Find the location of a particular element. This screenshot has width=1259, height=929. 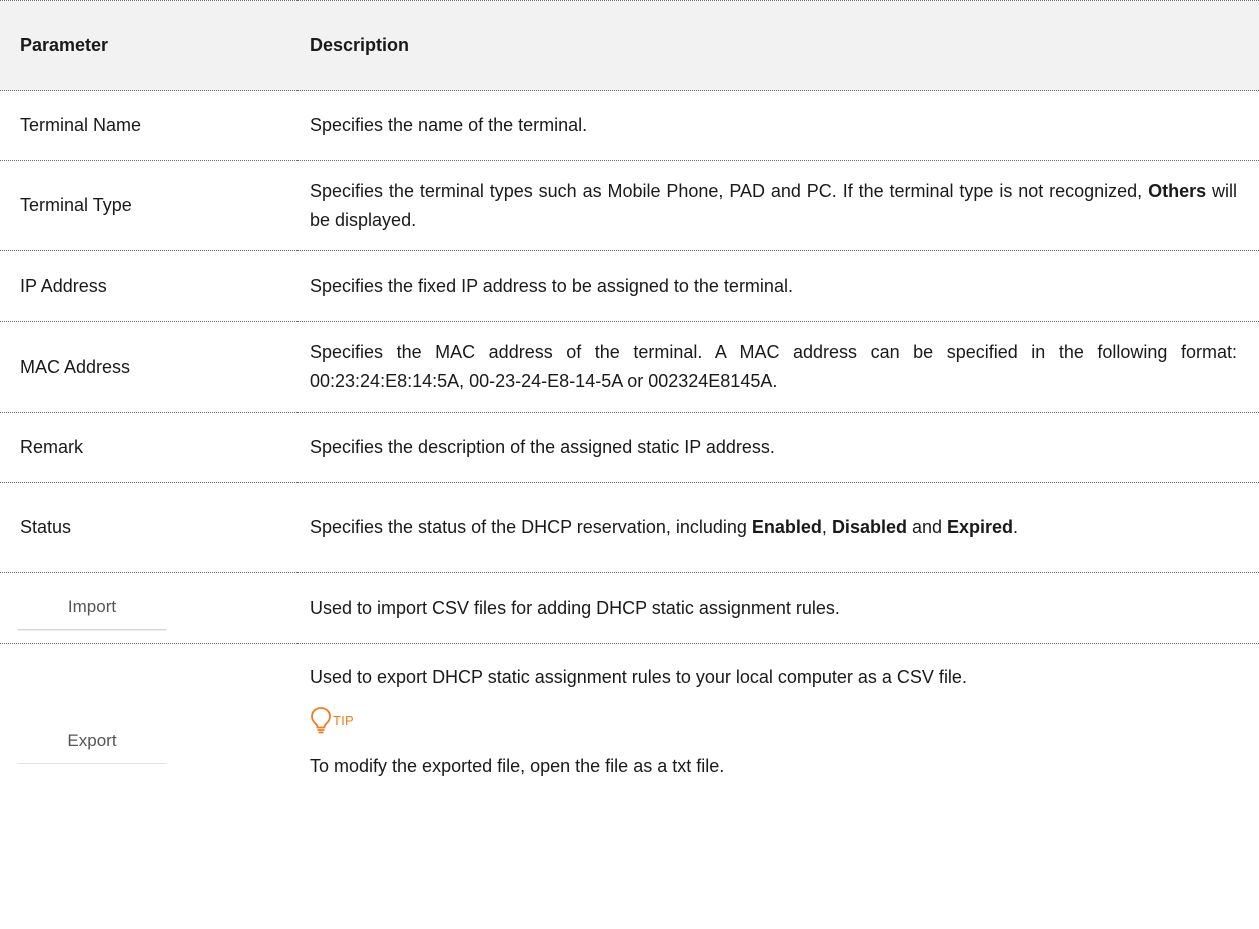

parameter-column-header: Parameter is located at coordinates (148, 45).